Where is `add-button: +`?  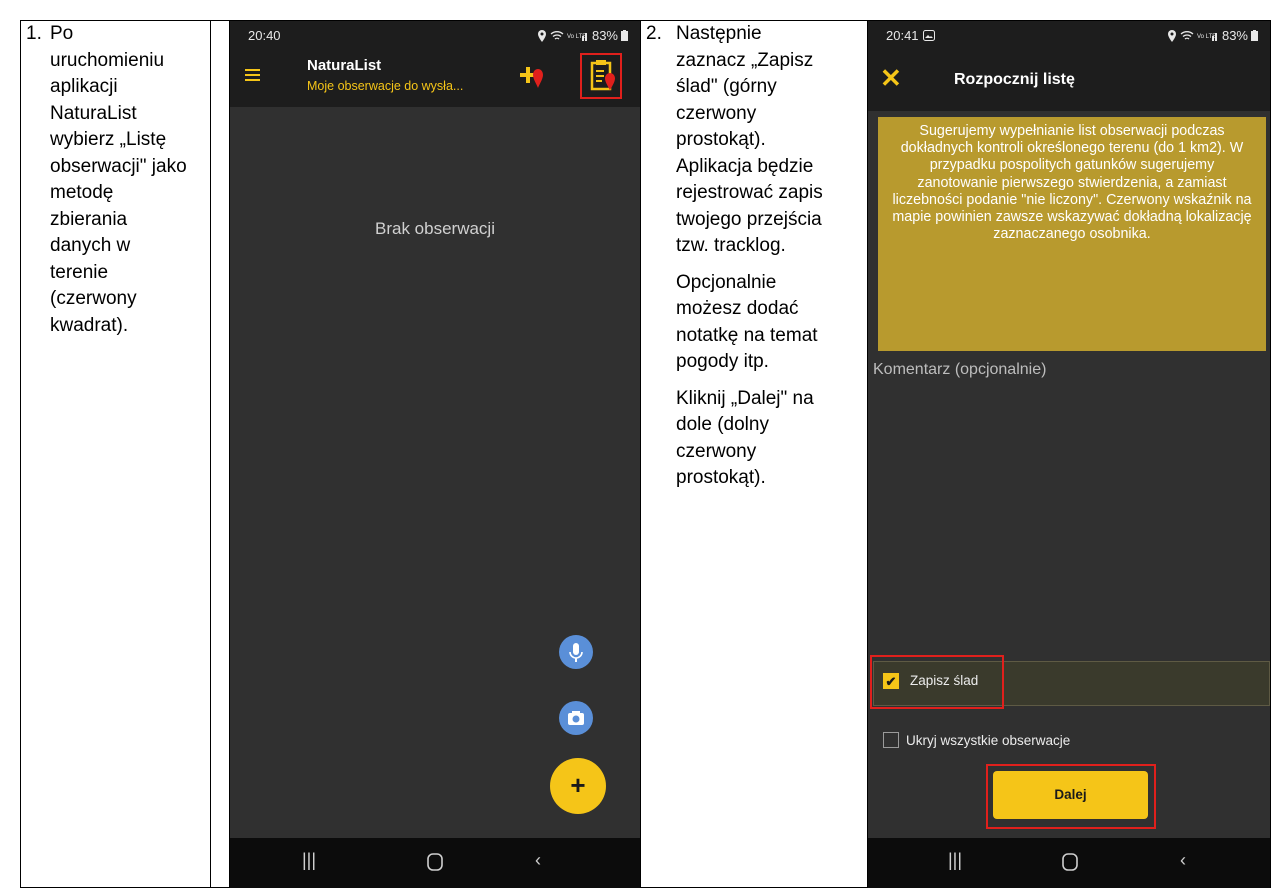 add-button: + is located at coordinates (578, 786).